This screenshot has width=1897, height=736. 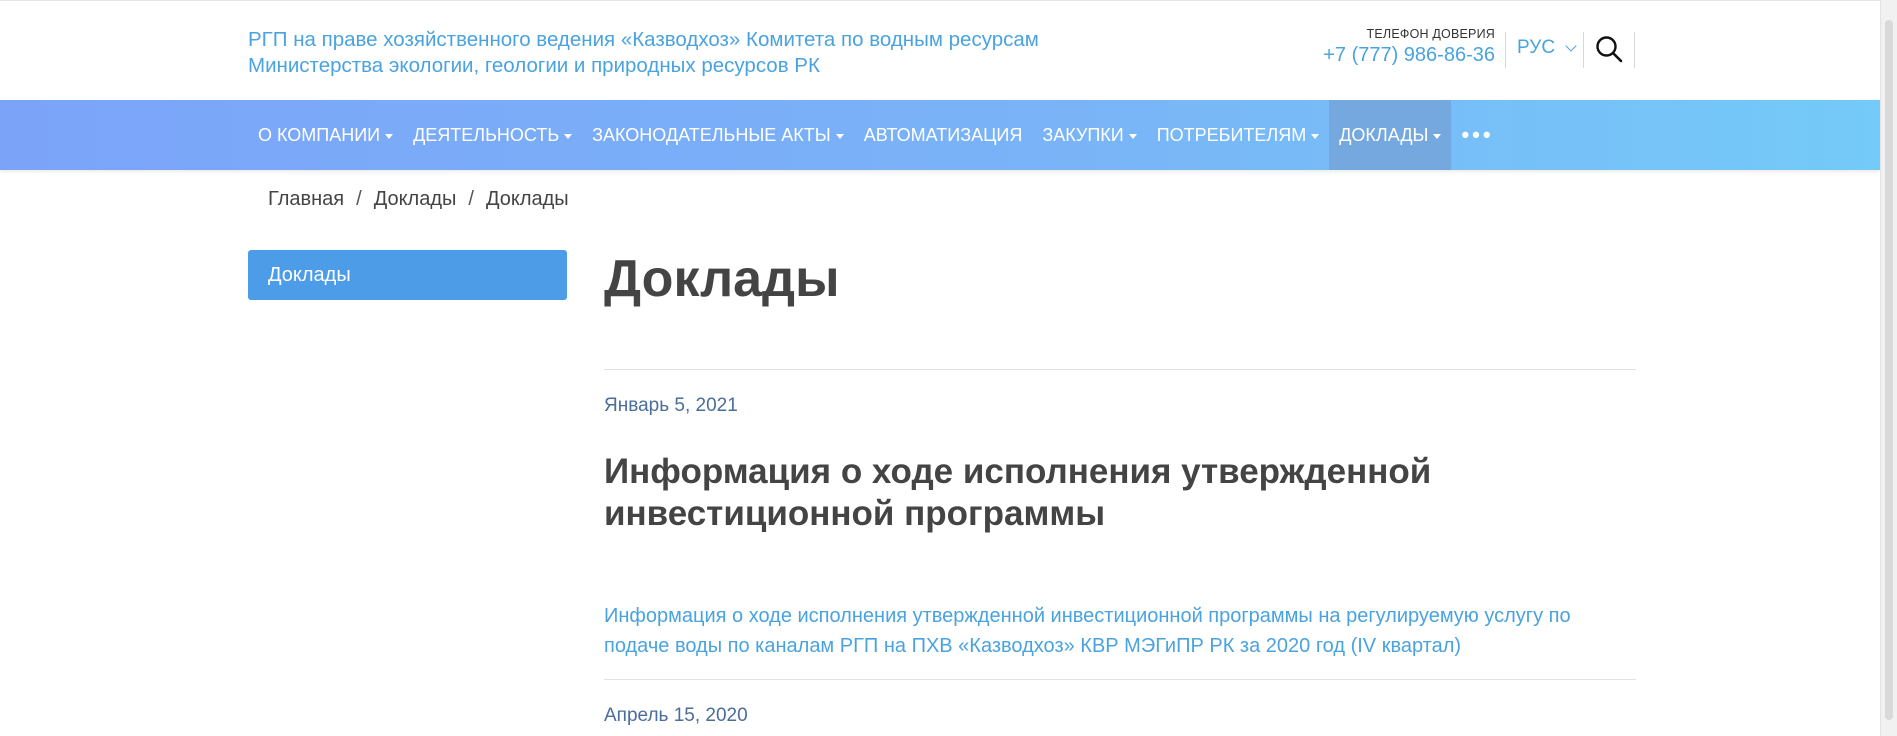 I want to click on nav-item-procurement: ЗАКУПКИ, so click(x=1089, y=135).